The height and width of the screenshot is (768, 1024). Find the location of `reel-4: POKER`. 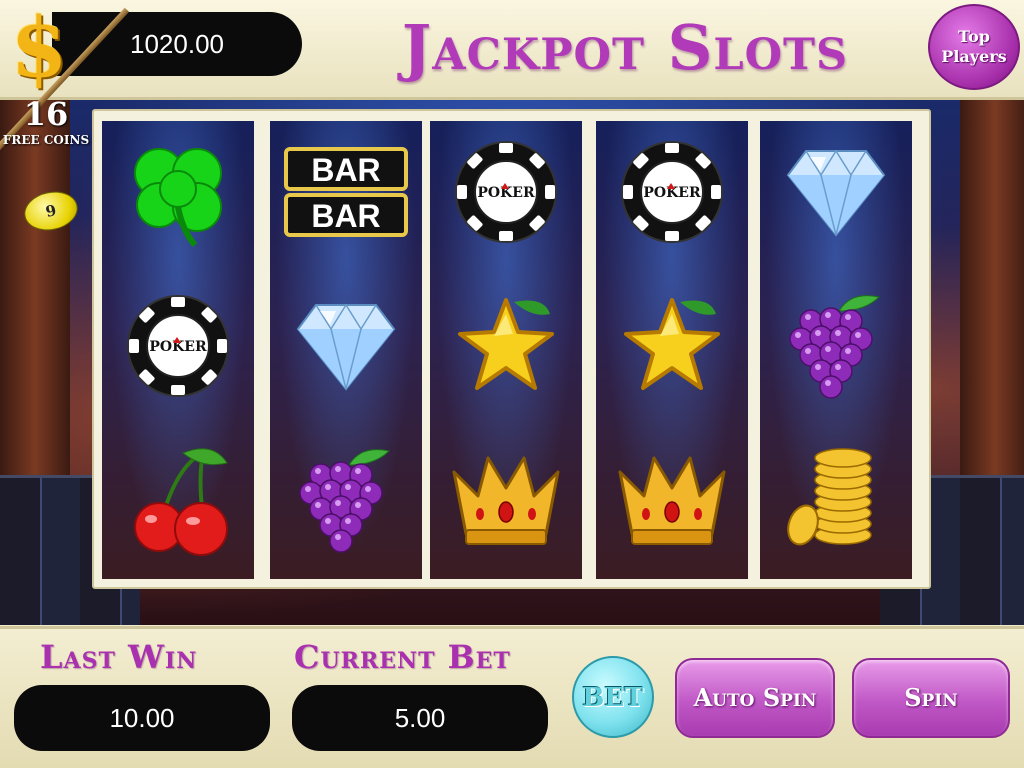

reel-4: POKER is located at coordinates (672, 350).